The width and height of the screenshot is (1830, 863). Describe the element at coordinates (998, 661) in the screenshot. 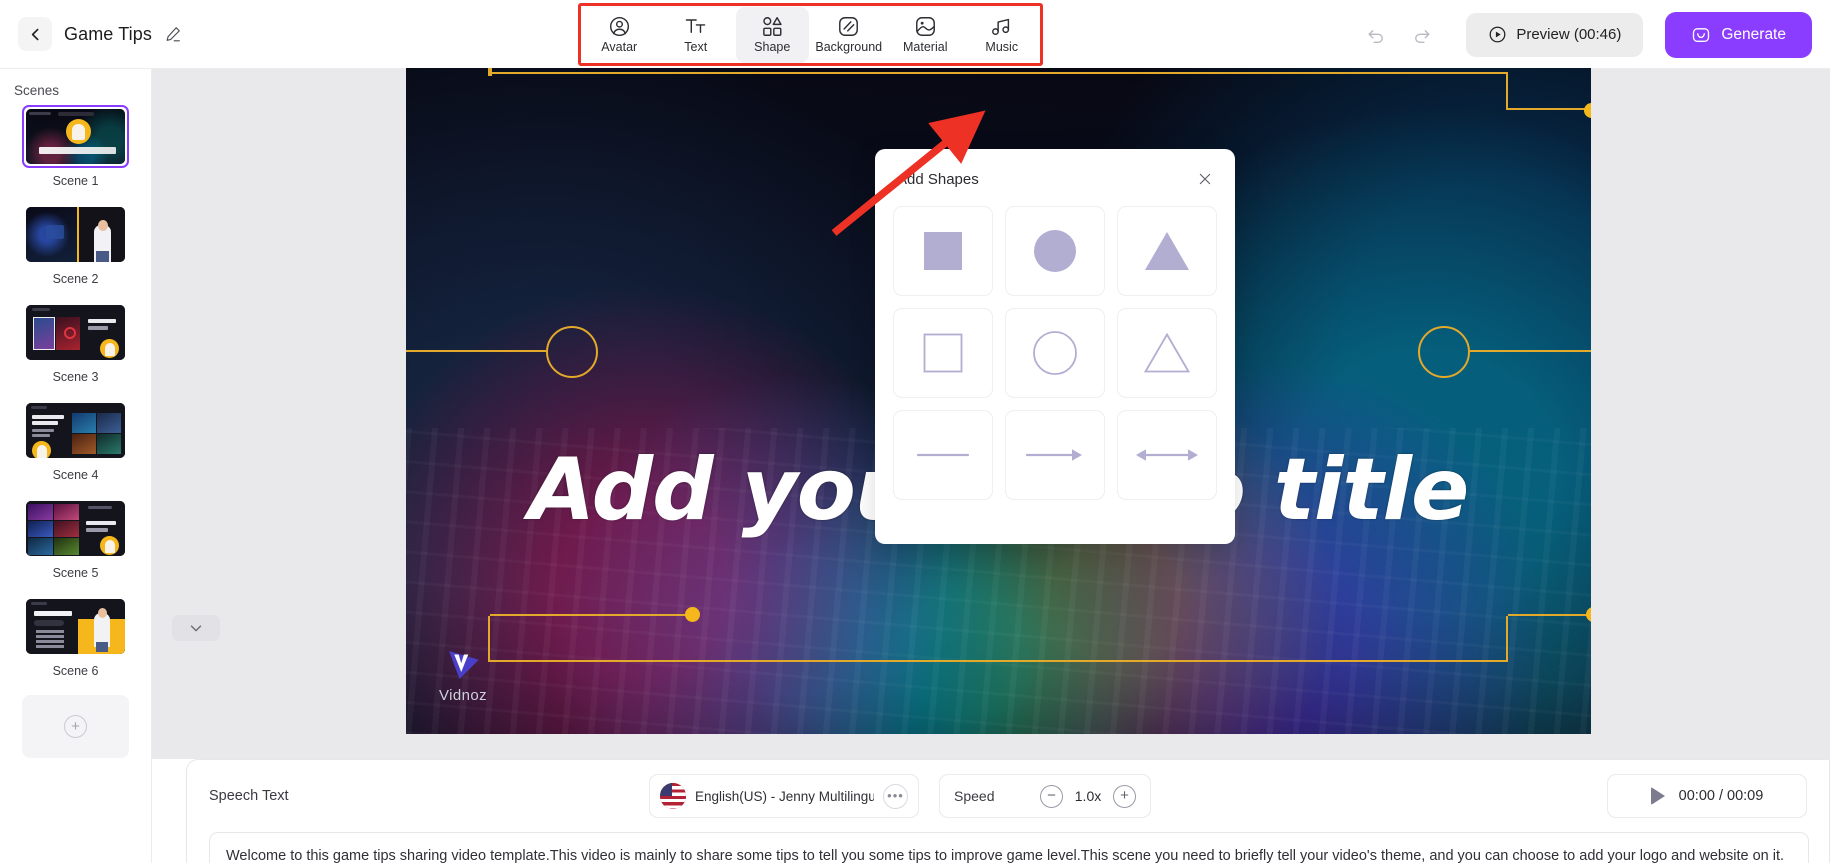

I see `frame-line-bottom` at that location.